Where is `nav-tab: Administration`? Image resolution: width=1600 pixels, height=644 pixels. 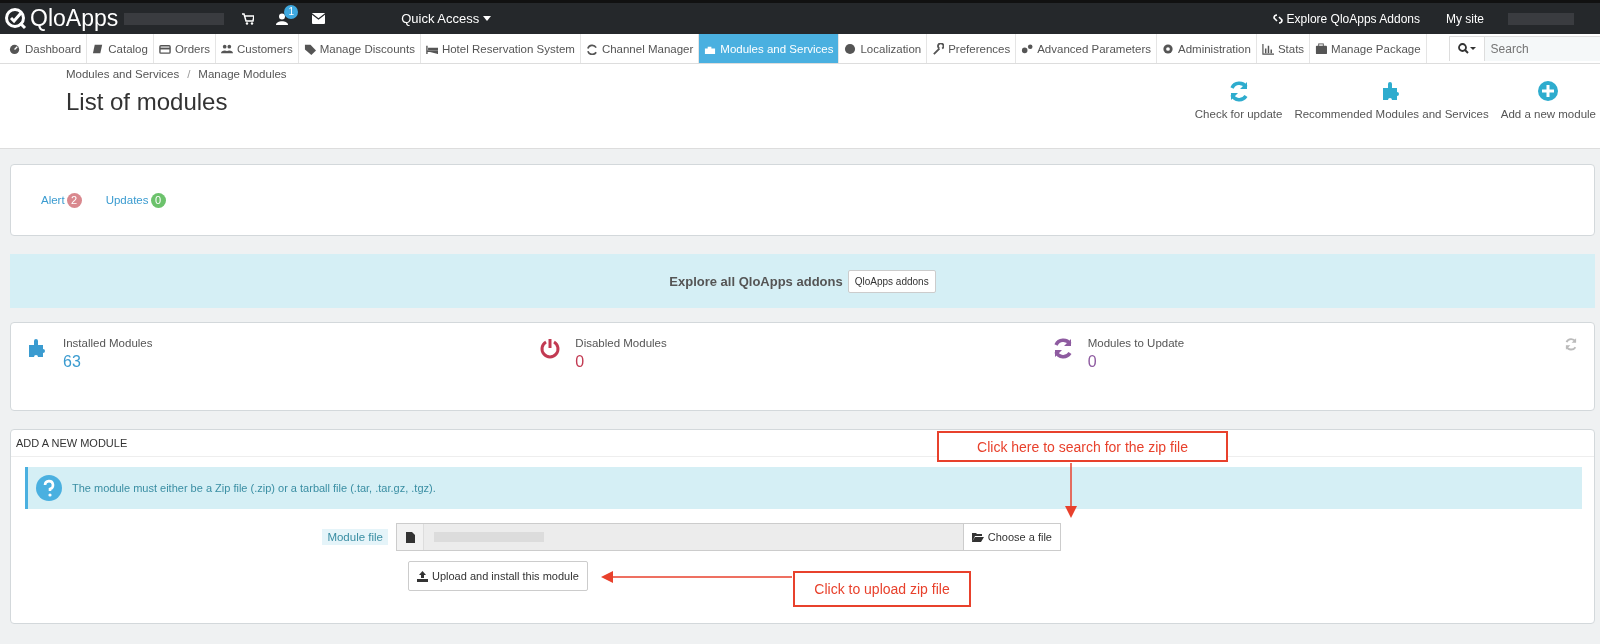
nav-tab: Administration is located at coordinates (1207, 48).